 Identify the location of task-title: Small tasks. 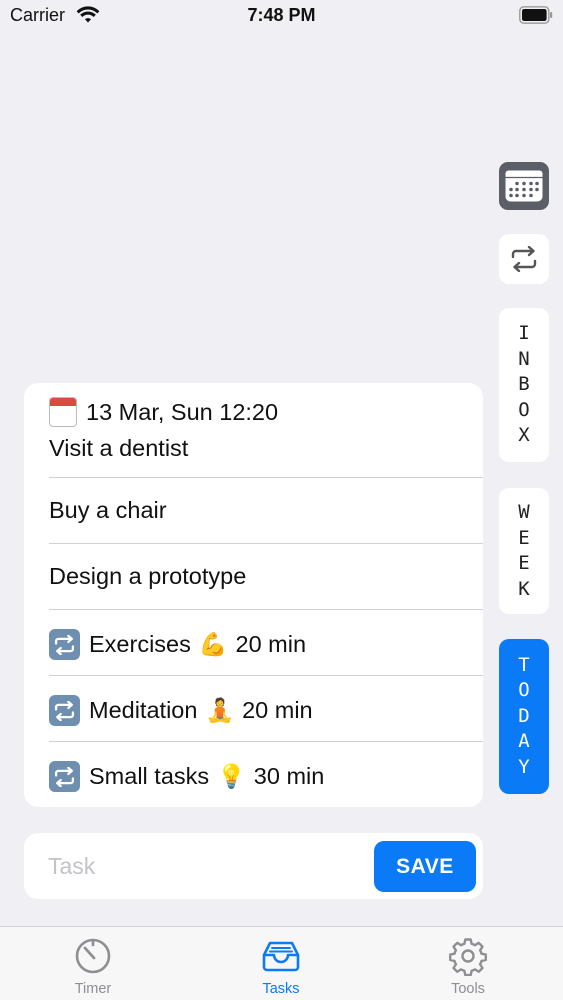
(149, 776).